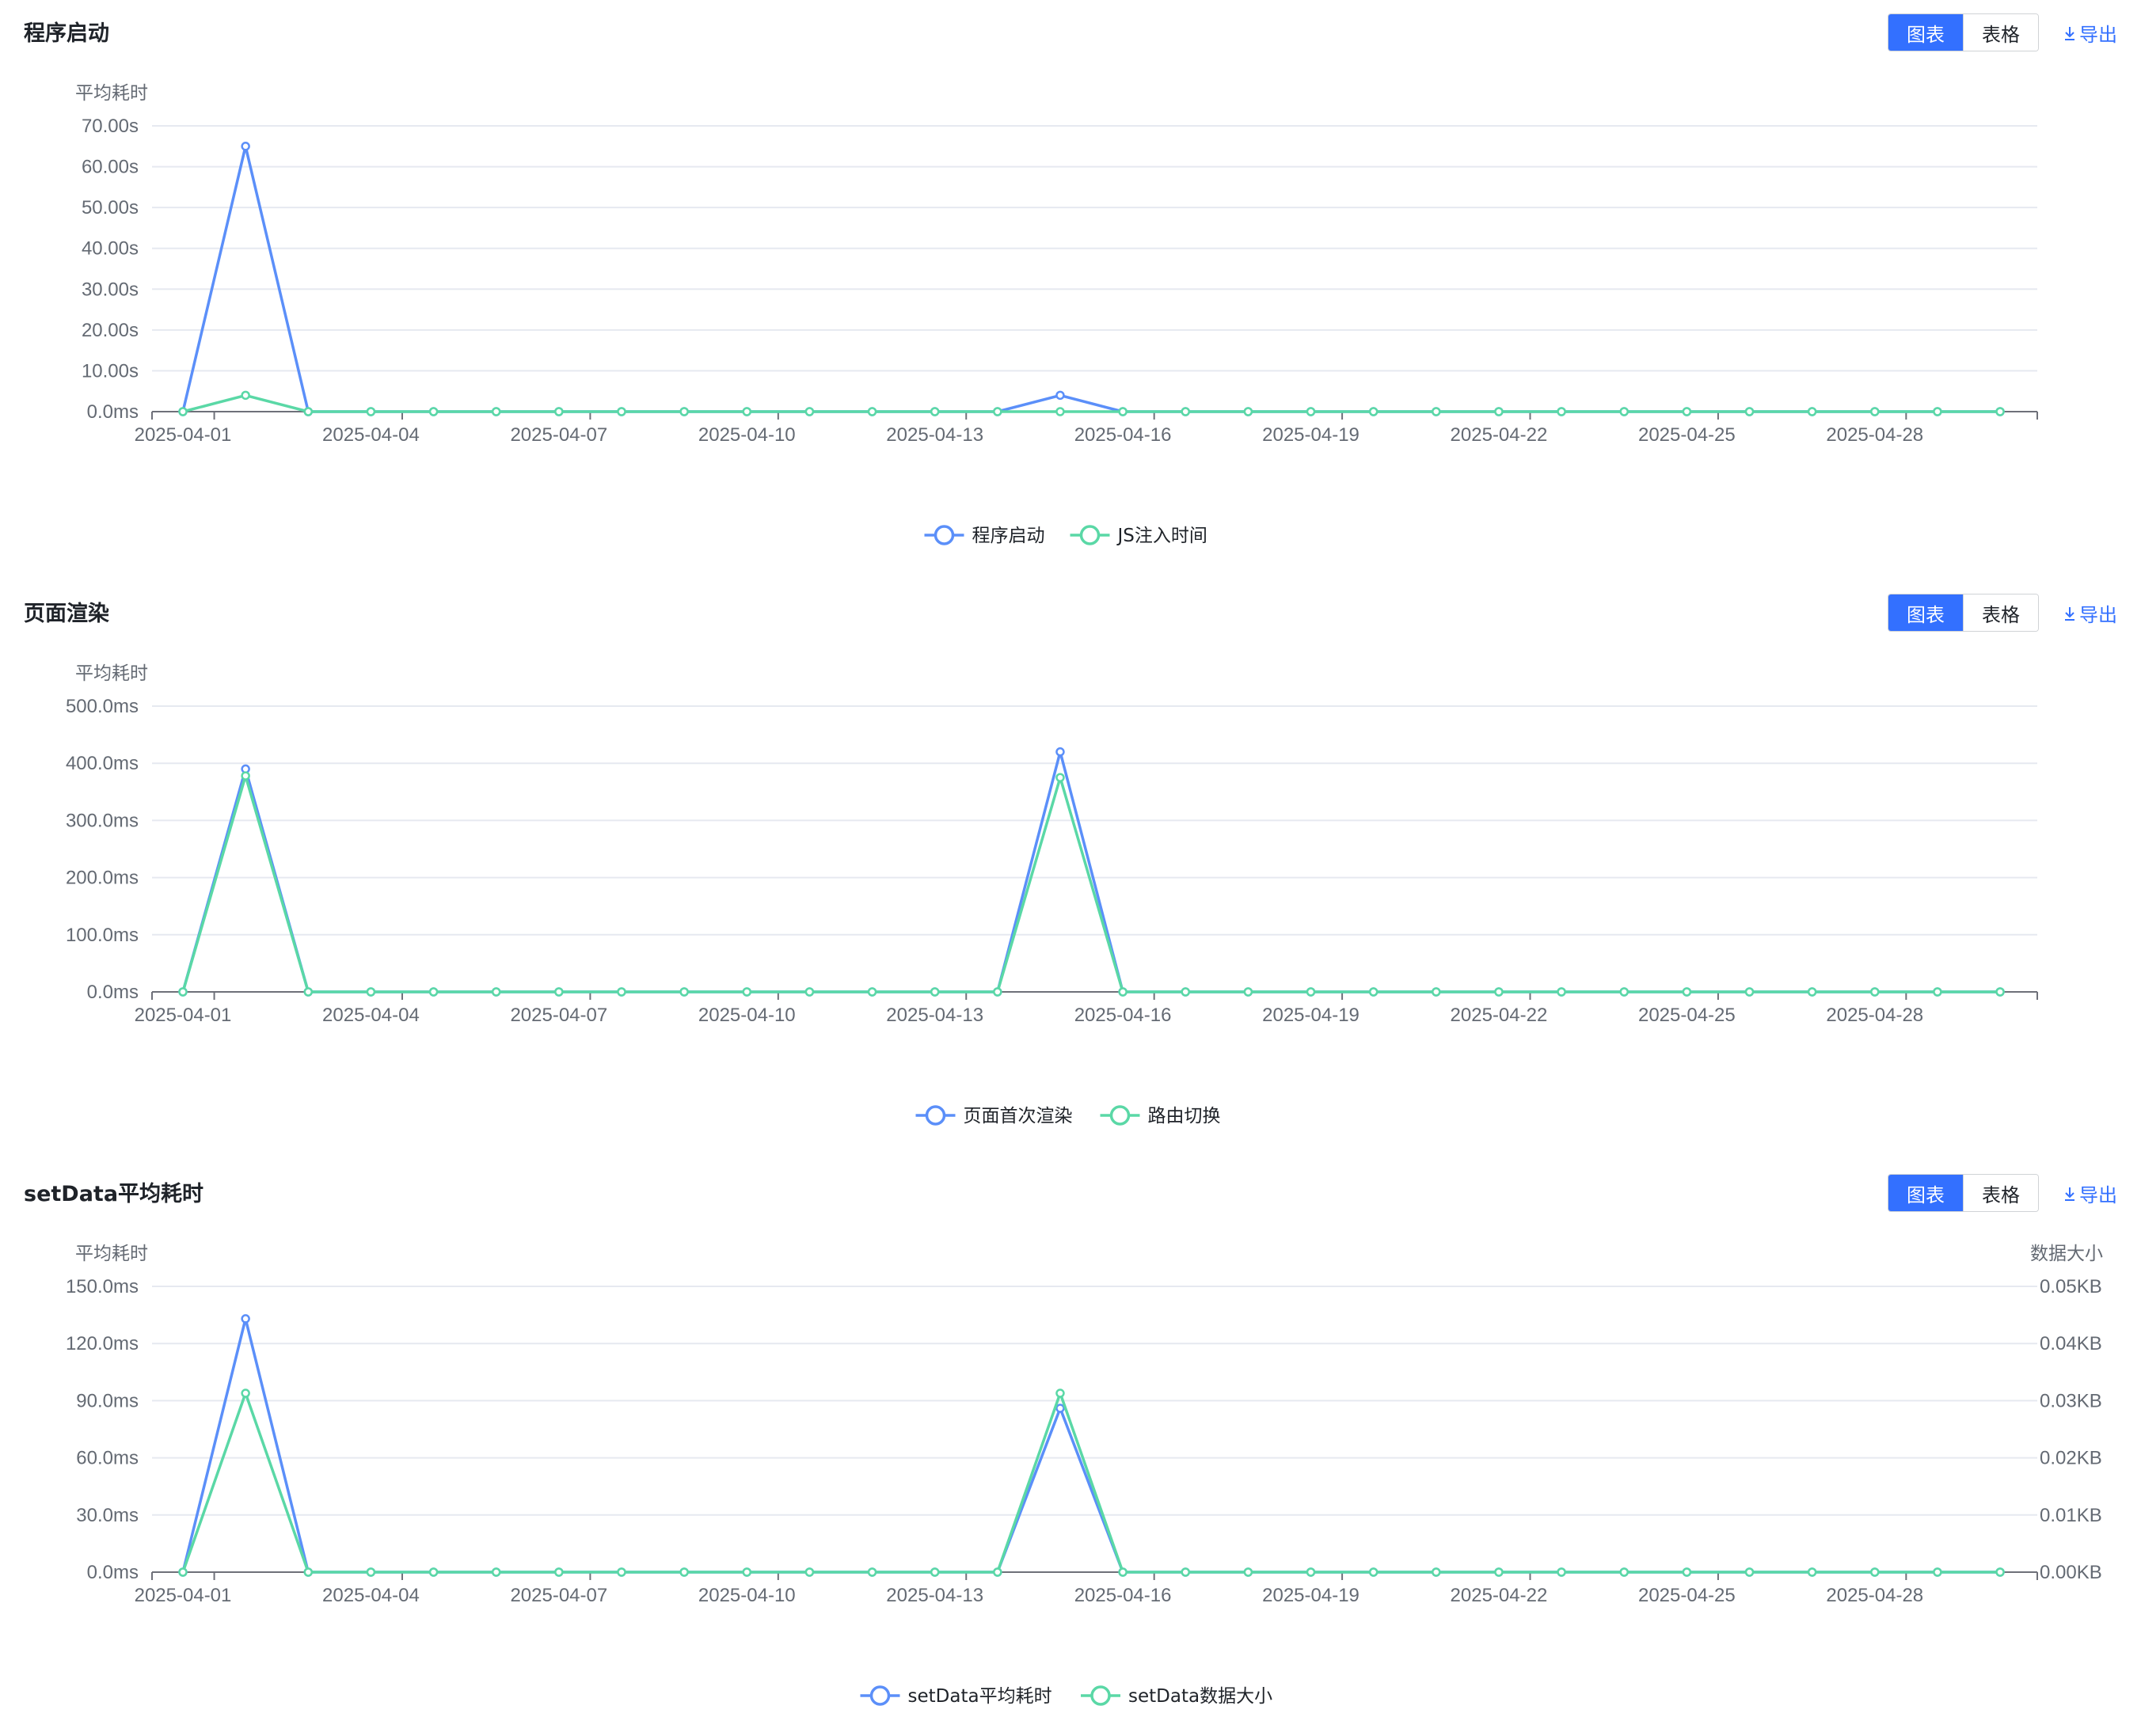  I want to click on legend-label: 程序启动, so click(1008, 536).